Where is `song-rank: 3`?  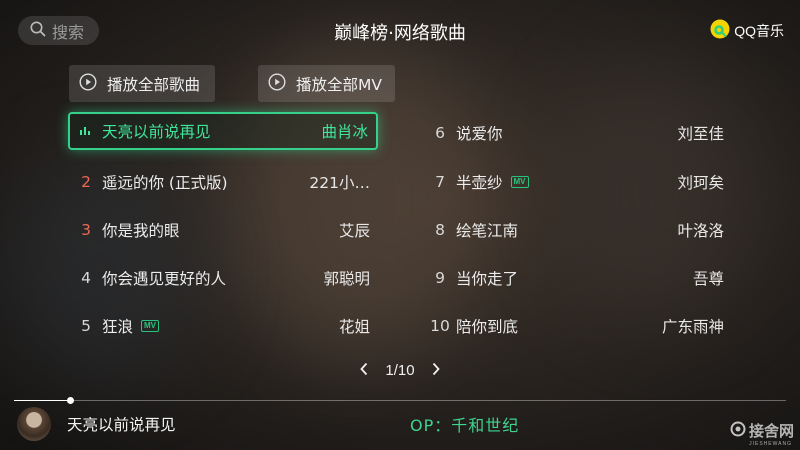 song-rank: 3 is located at coordinates (86, 230).